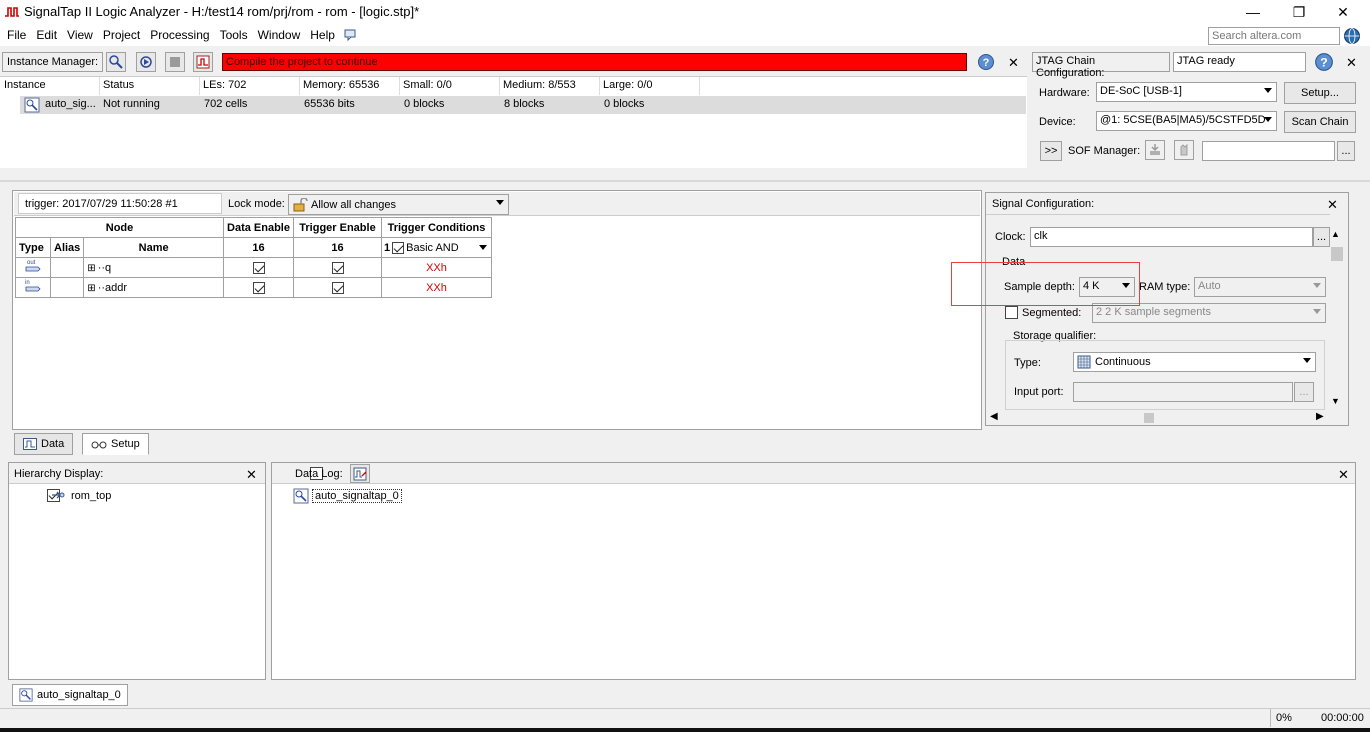 Image resolution: width=1370 pixels, height=732 pixels. Describe the element at coordinates (1343, 12) in the screenshot. I see `close-window-button: ✕` at that location.